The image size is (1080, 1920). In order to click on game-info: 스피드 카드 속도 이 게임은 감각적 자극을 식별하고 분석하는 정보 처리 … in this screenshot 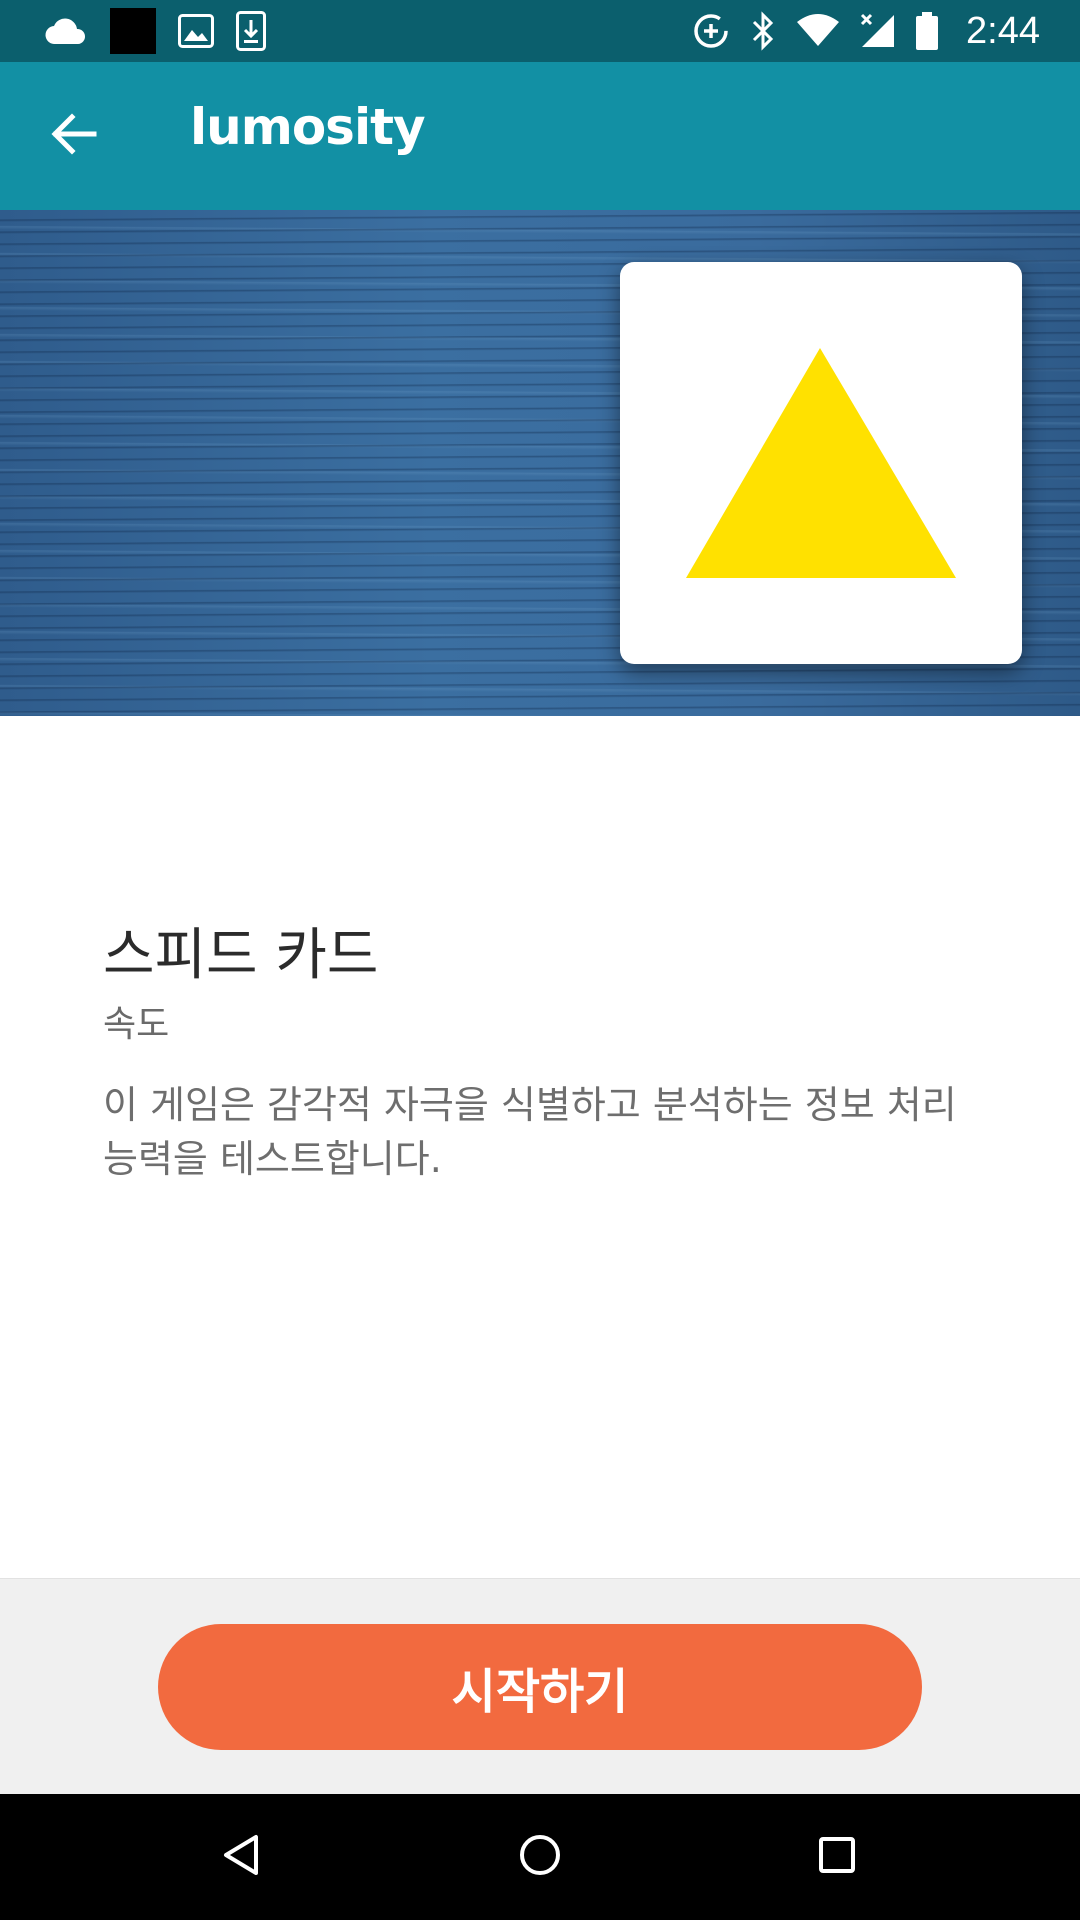, I will do `click(543, 1053)`.